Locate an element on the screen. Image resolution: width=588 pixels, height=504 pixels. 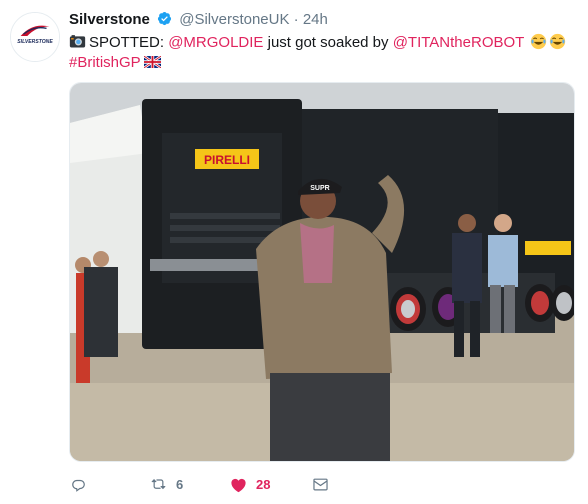
reply-button is located at coordinates (82, 484).